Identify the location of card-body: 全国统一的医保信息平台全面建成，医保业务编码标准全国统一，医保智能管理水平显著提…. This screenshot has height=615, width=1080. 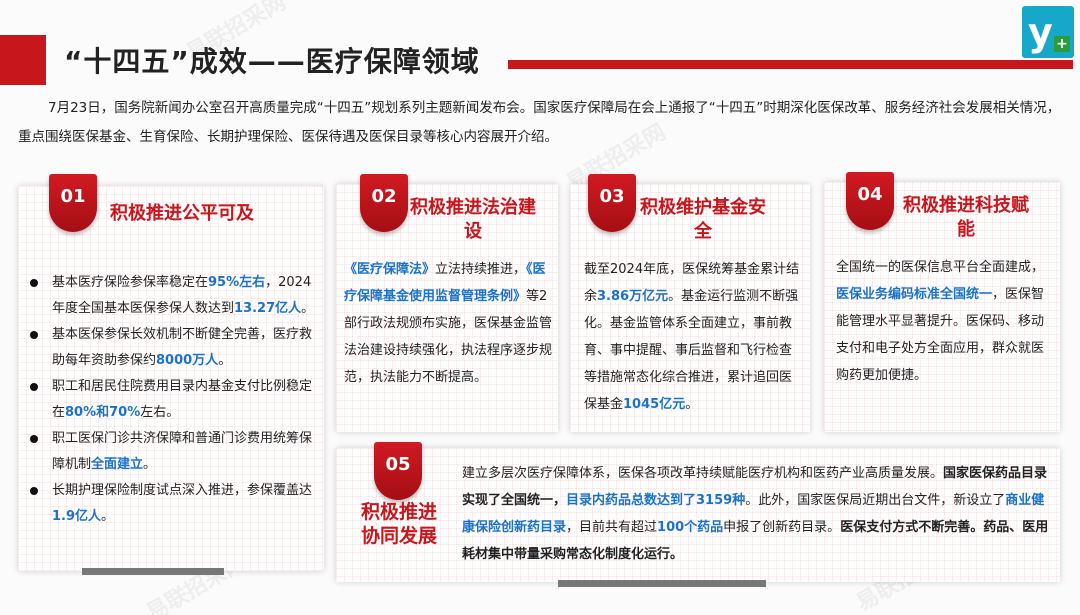
(940, 321).